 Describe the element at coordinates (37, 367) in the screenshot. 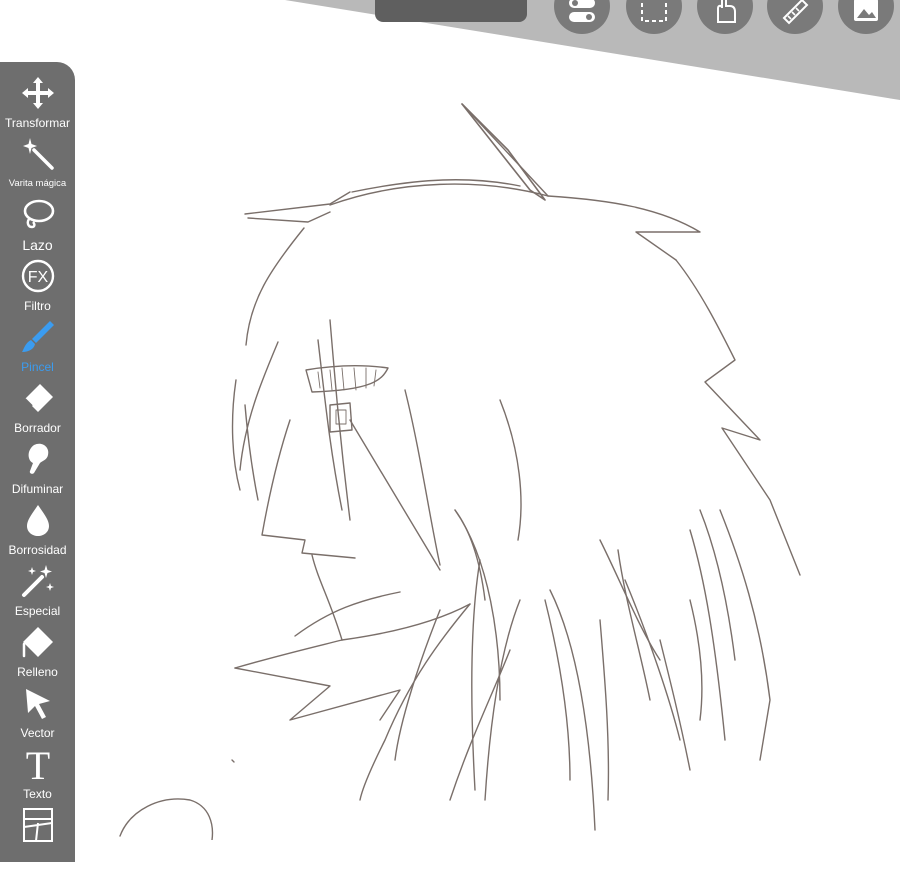

I see `tool-label: Pincel` at that location.